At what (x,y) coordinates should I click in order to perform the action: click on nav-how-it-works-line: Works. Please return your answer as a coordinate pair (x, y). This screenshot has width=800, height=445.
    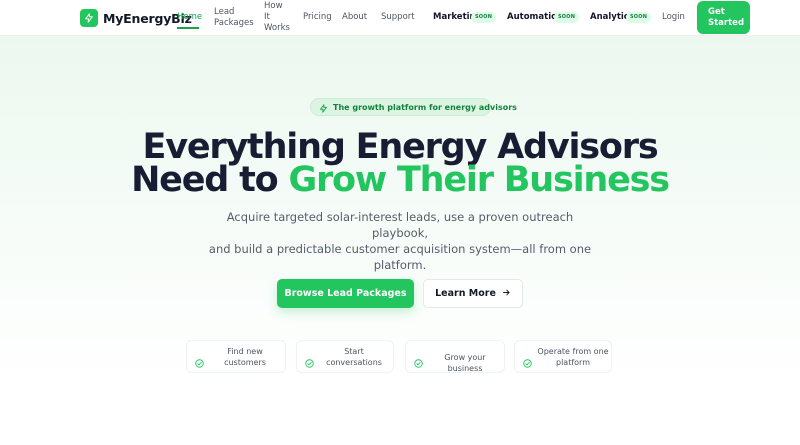
    Looking at the image, I should click on (277, 28).